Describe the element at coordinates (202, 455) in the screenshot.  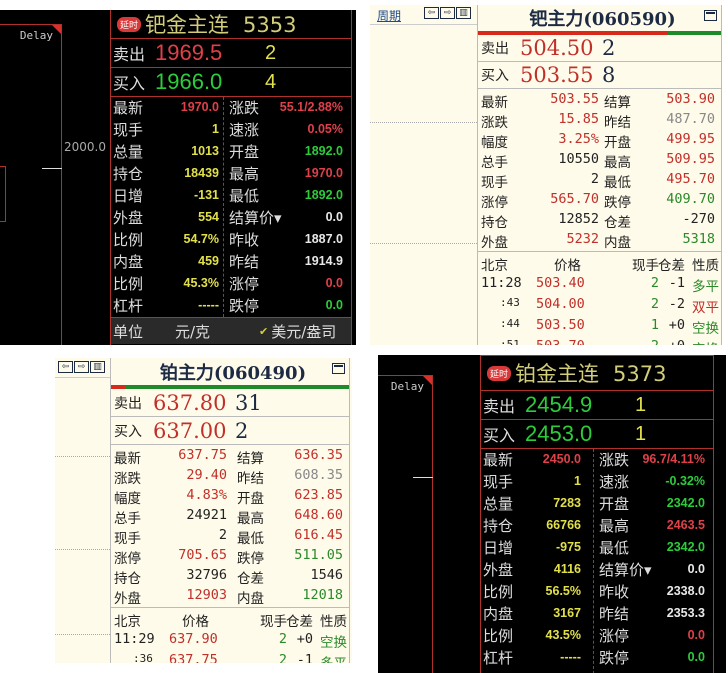
I see `field-value: 637.75` at that location.